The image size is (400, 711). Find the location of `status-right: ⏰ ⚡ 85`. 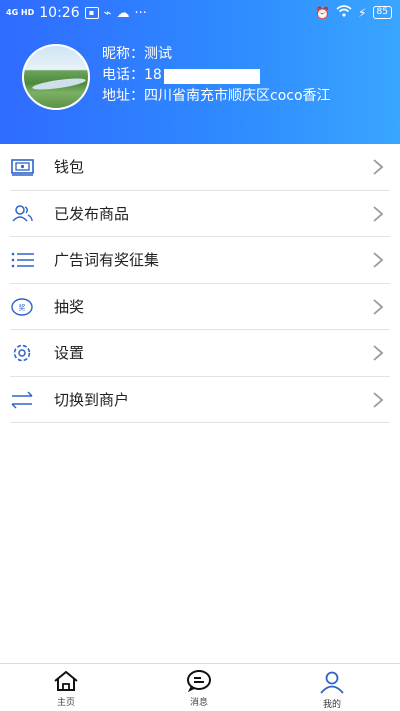

status-right: ⏰ ⚡ 85 is located at coordinates (353, 12).